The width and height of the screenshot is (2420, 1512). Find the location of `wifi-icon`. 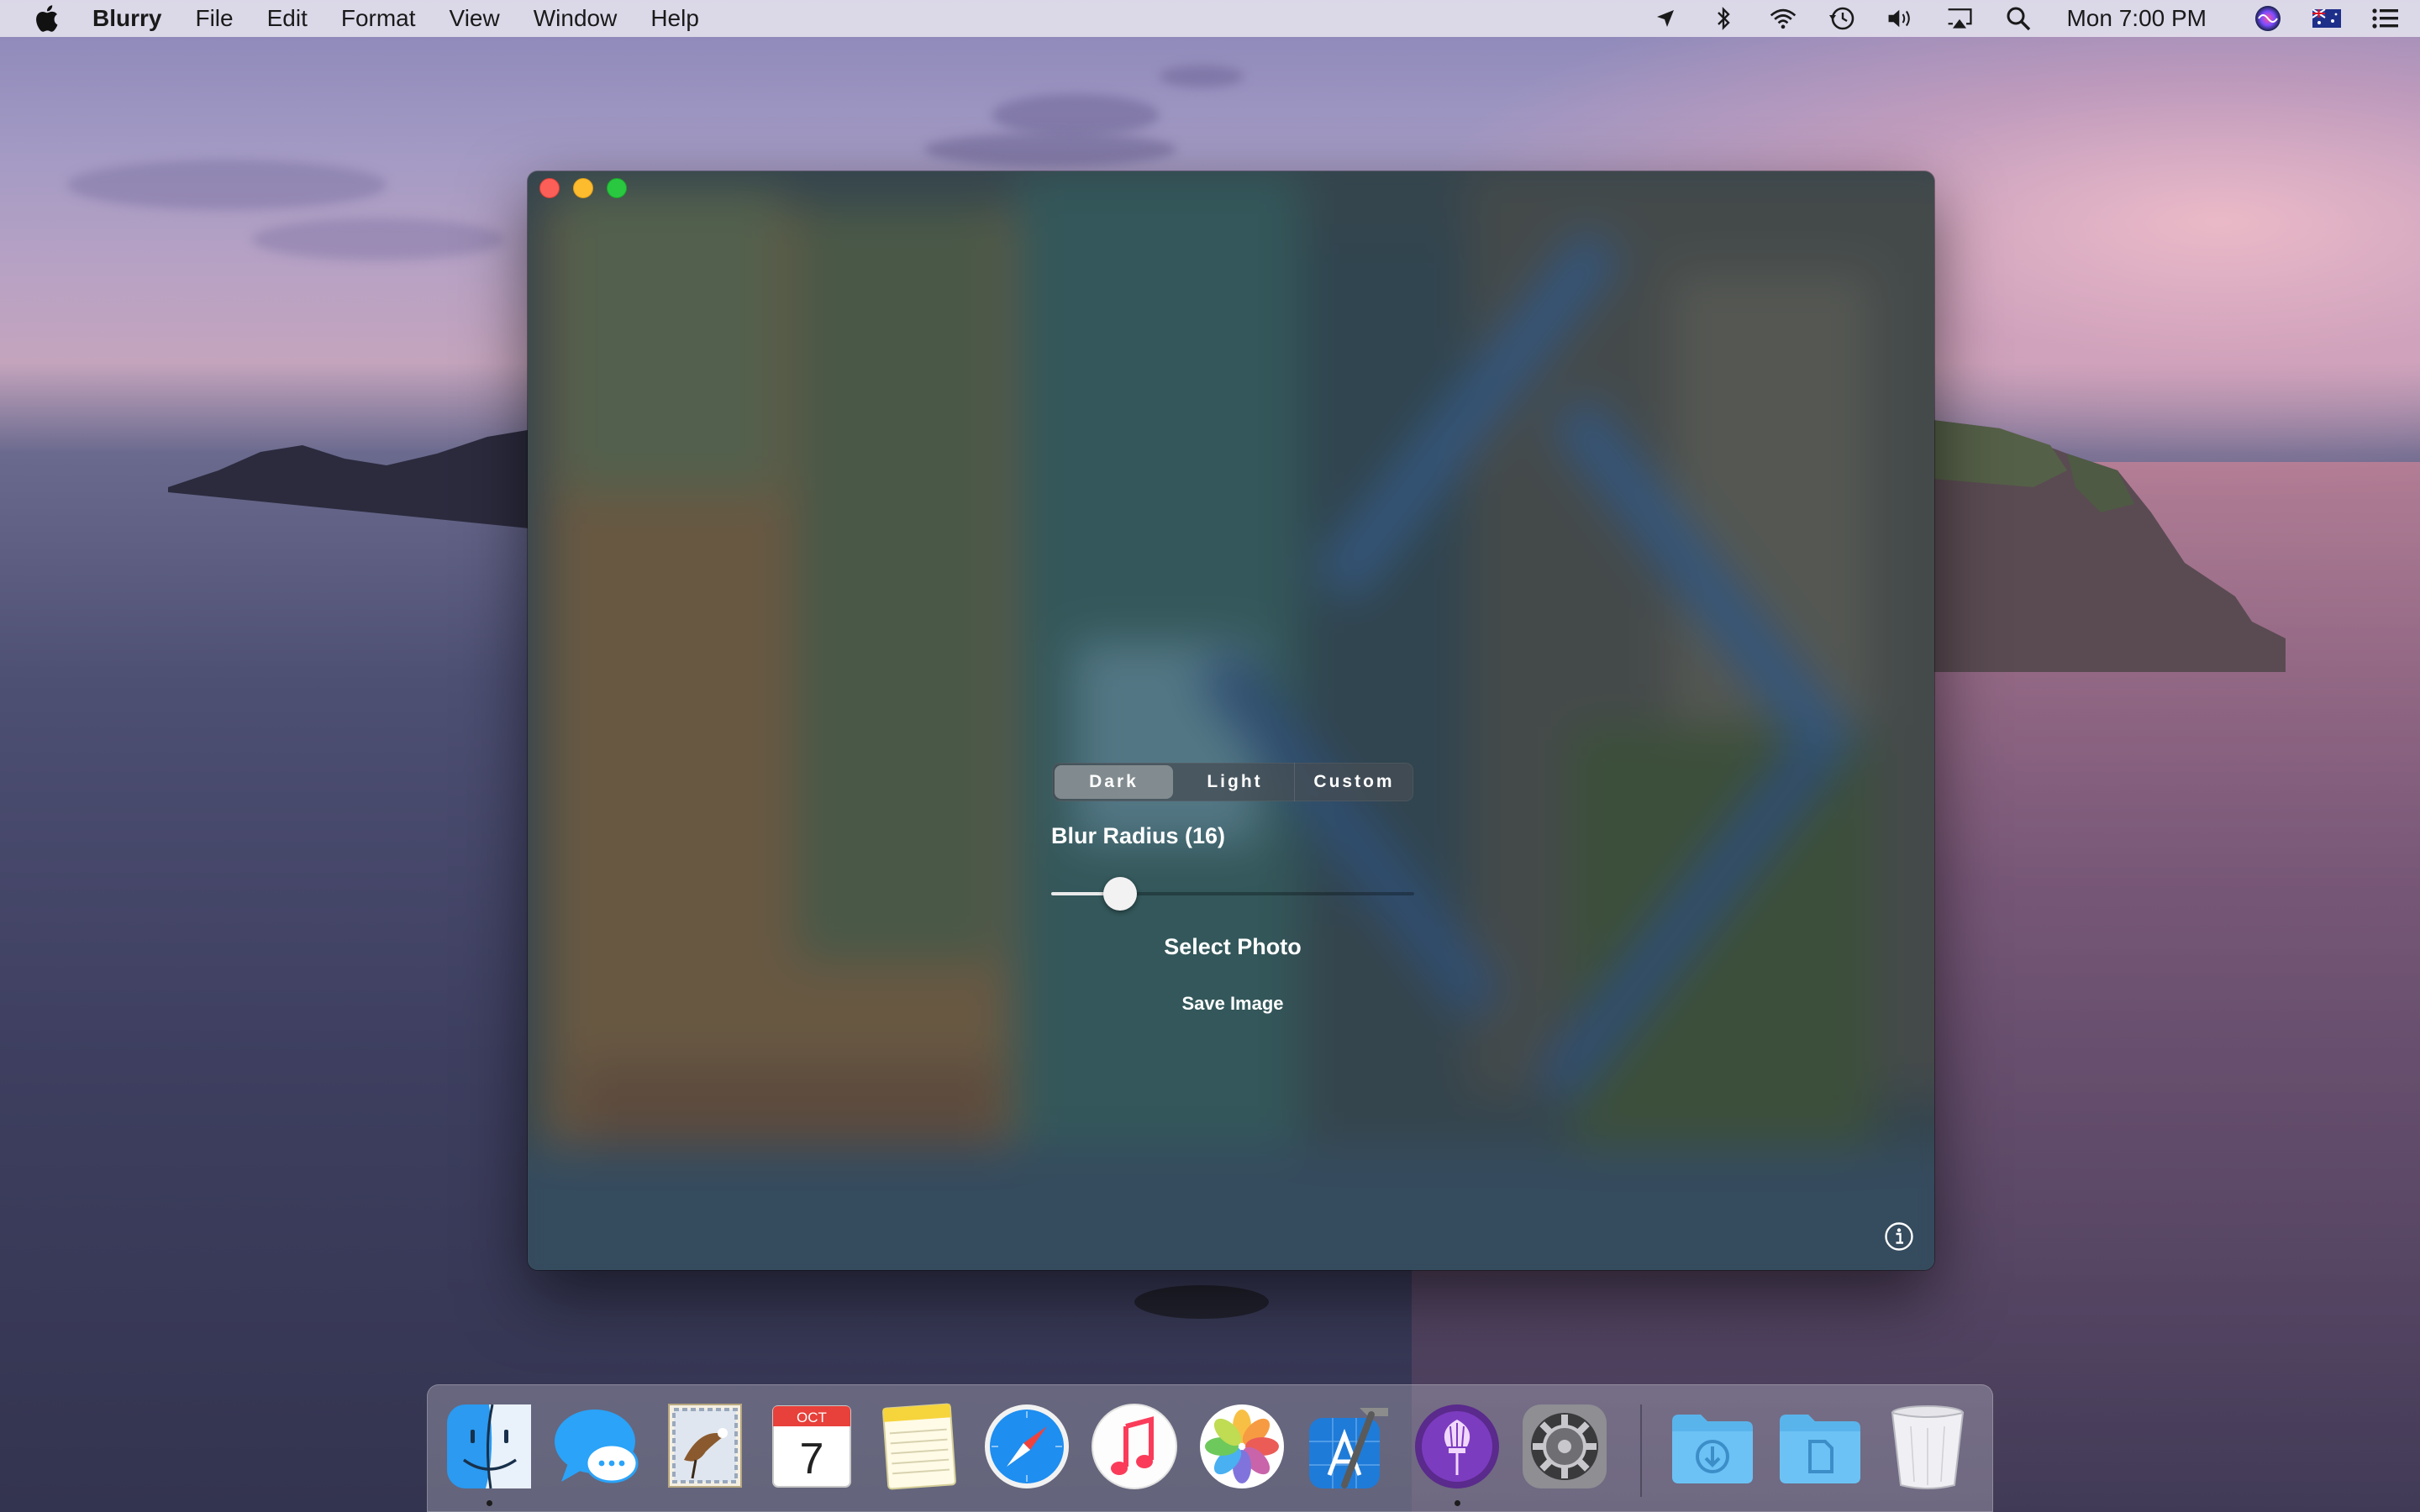

wifi-icon is located at coordinates (1783, 18).